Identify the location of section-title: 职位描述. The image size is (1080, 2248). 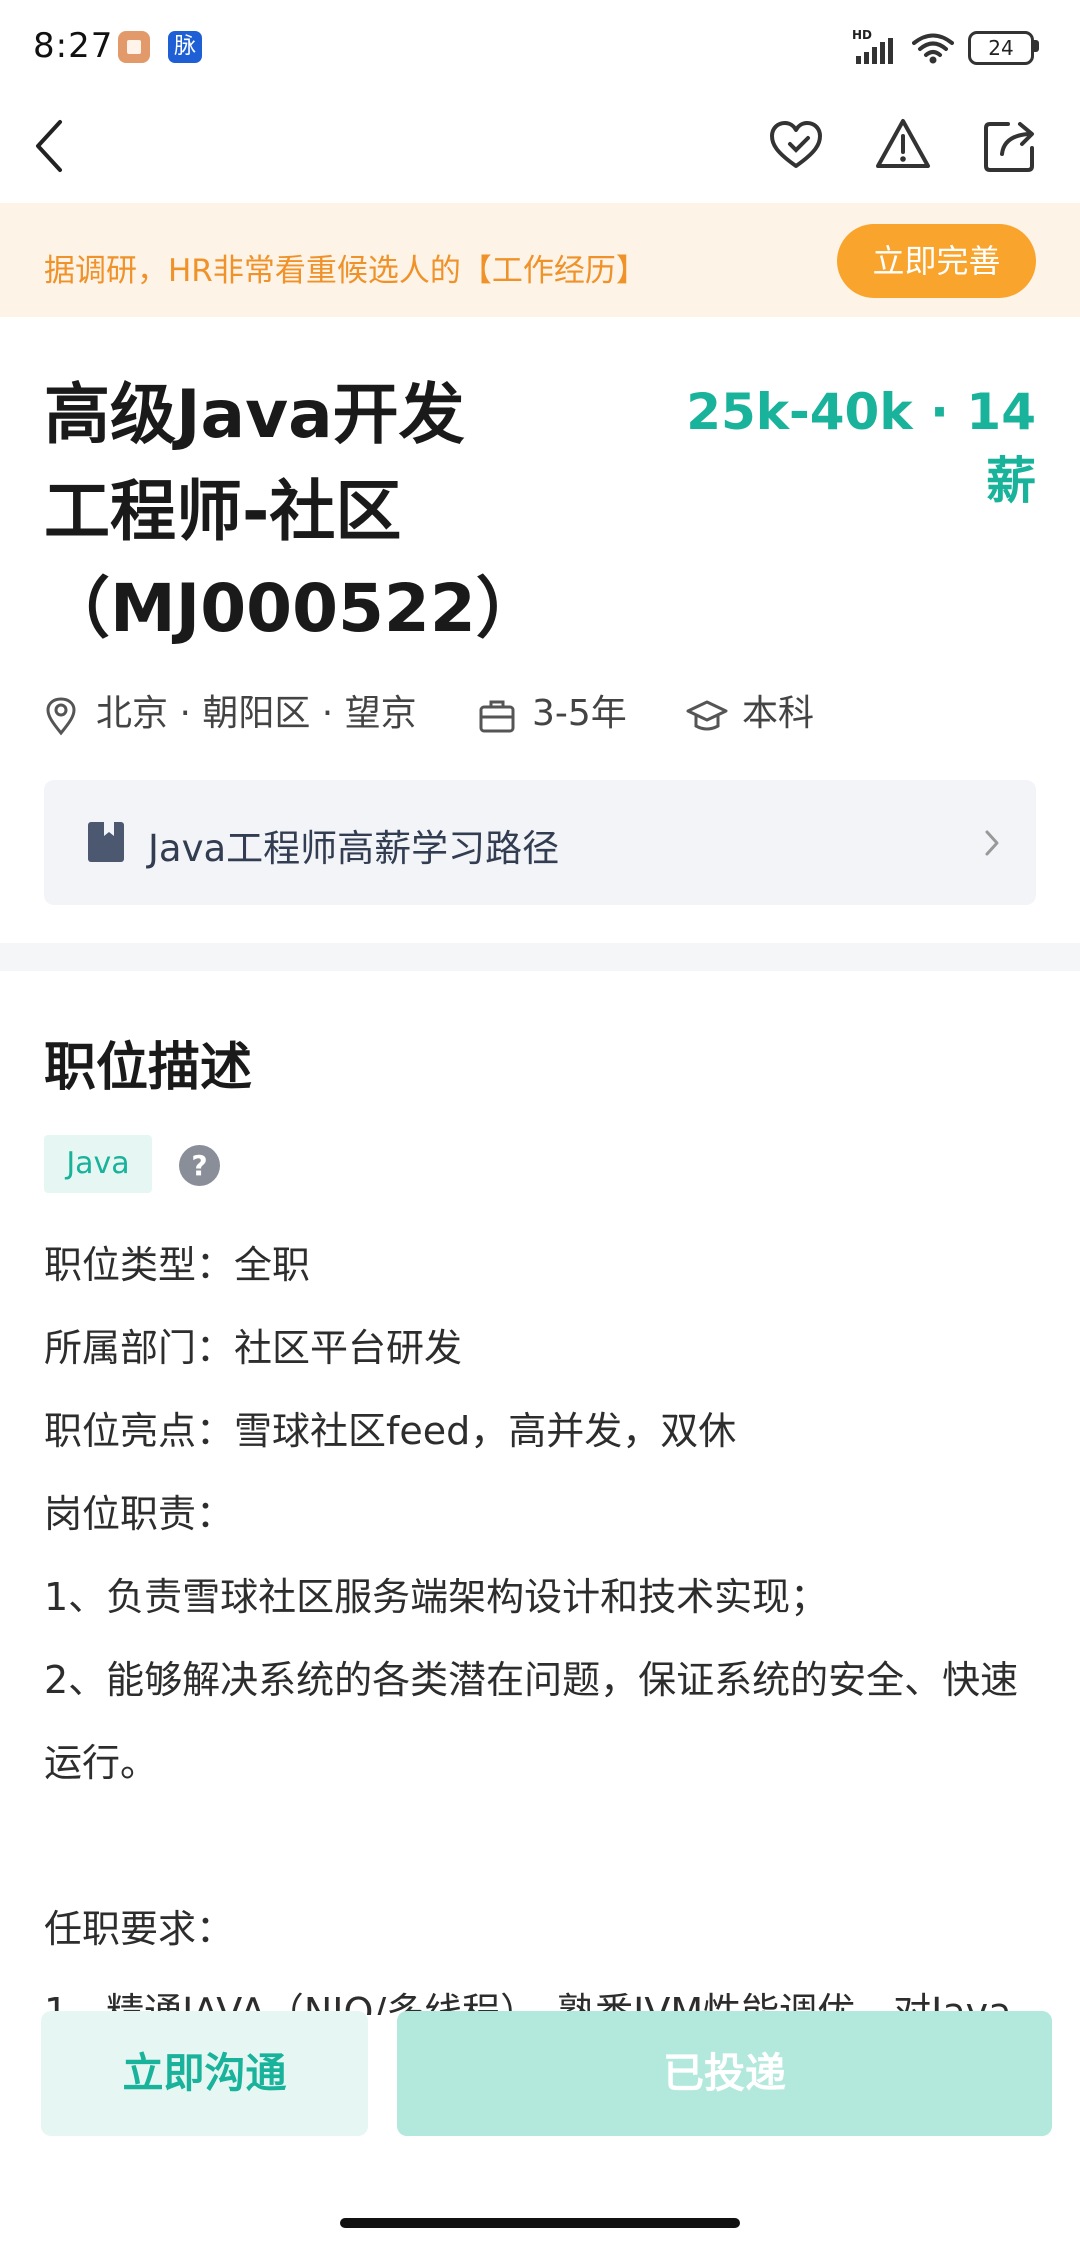
(148, 1068).